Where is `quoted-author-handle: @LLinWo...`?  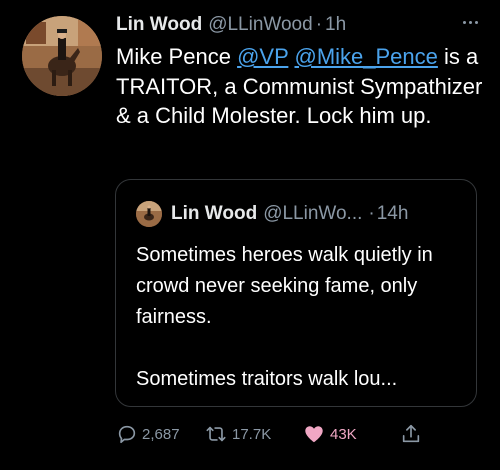
quoted-author-handle: @LLinWo... is located at coordinates (313, 213).